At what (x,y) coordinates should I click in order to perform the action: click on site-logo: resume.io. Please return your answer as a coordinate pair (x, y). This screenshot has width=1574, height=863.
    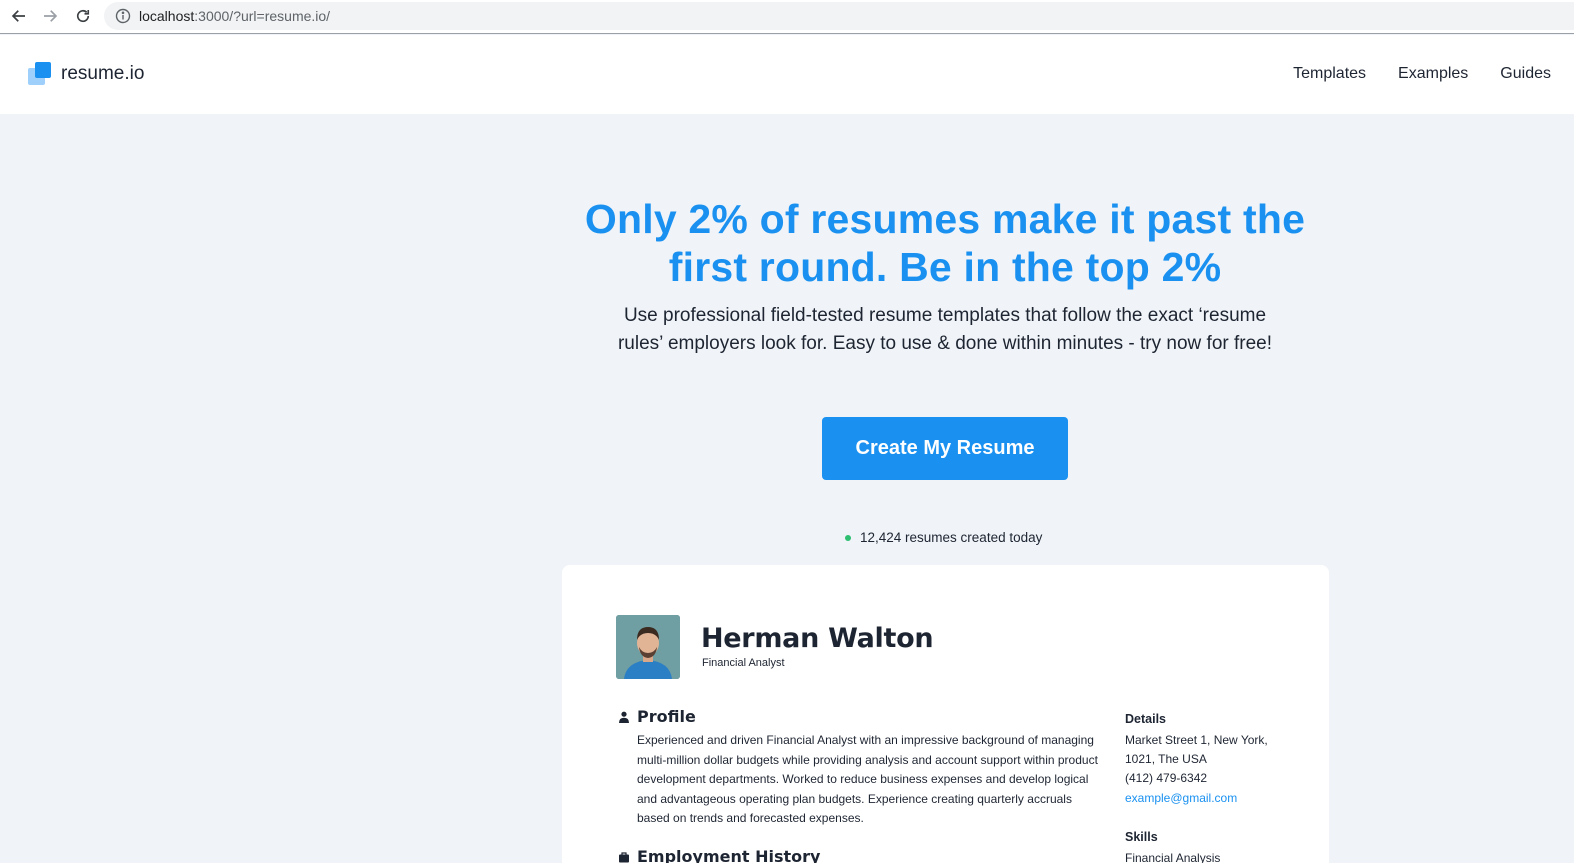
    Looking at the image, I should click on (86, 74).